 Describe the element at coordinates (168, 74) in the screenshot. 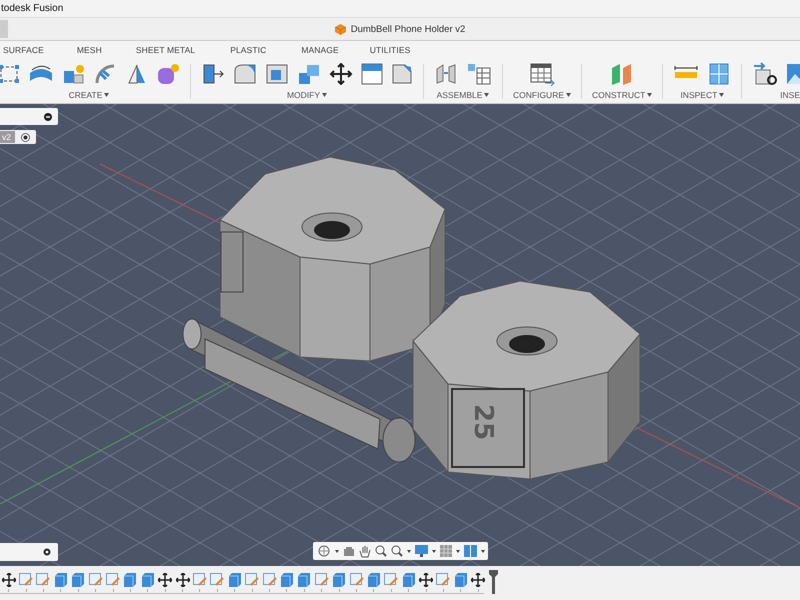

I see `rounded-solid-icon` at that location.